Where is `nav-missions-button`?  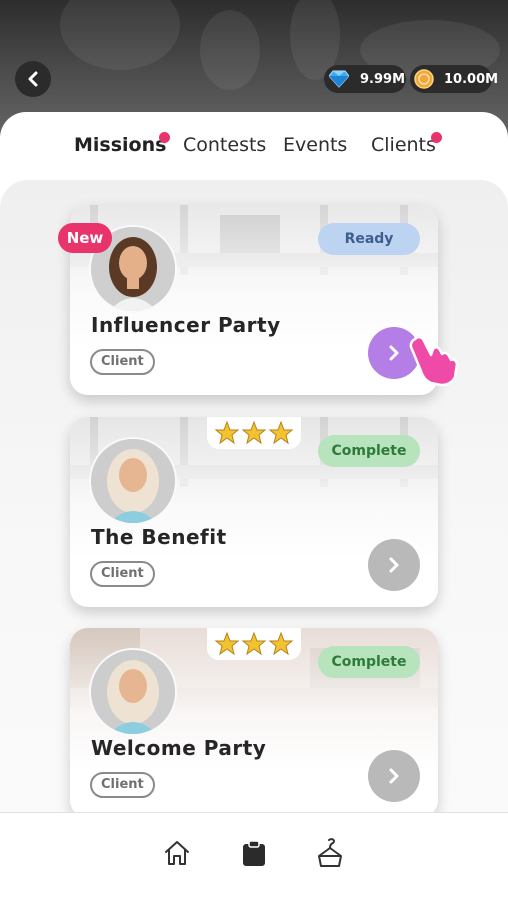
nav-missions-button is located at coordinates (254, 853).